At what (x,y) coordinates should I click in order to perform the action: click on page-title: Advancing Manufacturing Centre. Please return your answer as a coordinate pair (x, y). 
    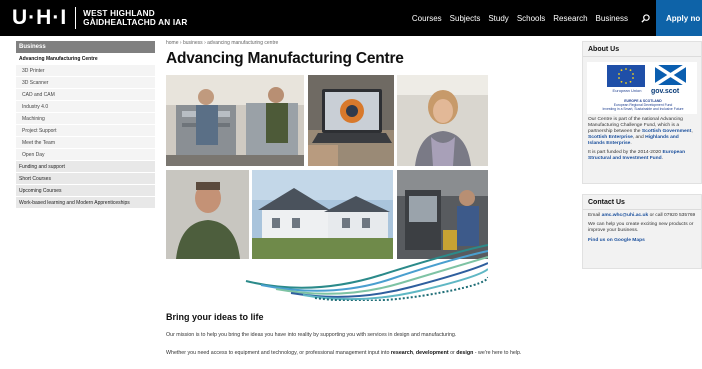
    Looking at the image, I should click on (285, 58).